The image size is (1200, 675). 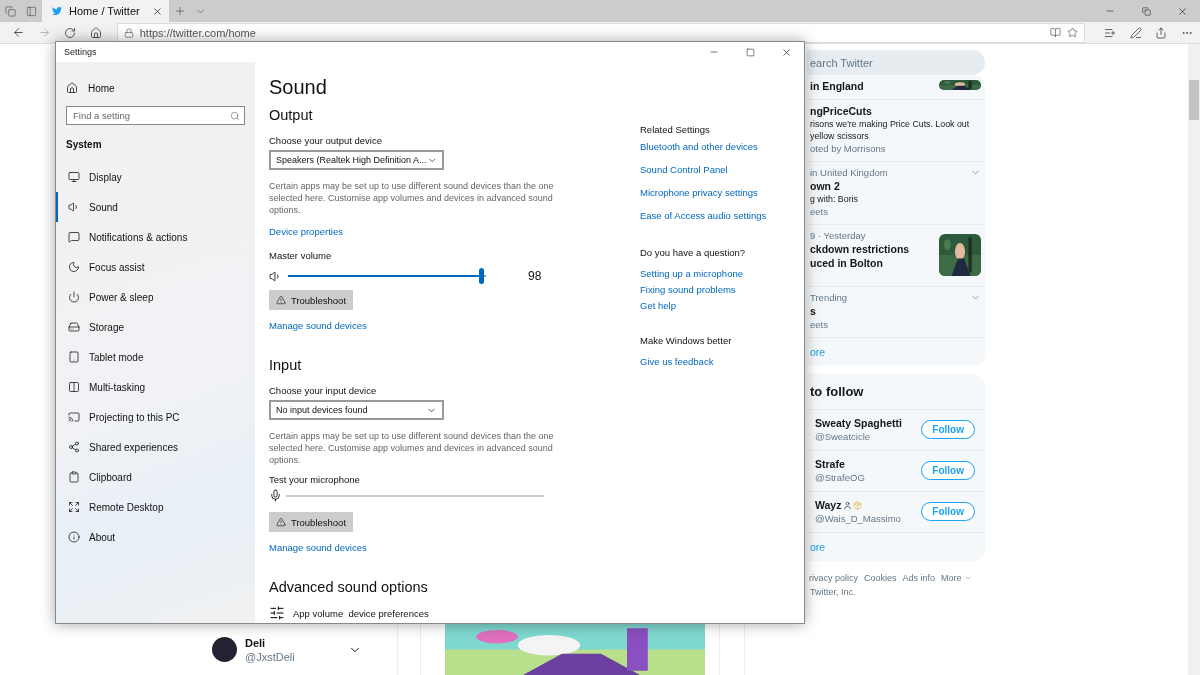 I want to click on field-label: Test your microphone, so click(x=315, y=479).